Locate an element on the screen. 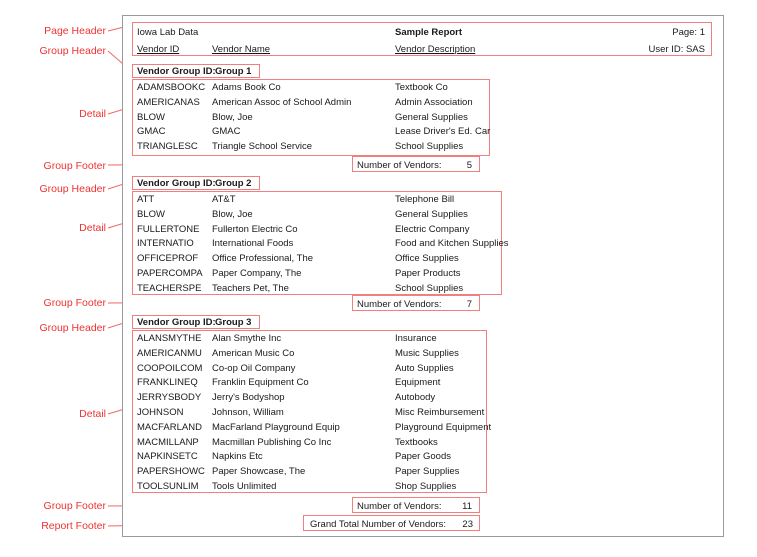 Image resolution: width=757 pixels, height=557 pixels. column-header-vendor-id: Vendor ID is located at coordinates (158, 49).